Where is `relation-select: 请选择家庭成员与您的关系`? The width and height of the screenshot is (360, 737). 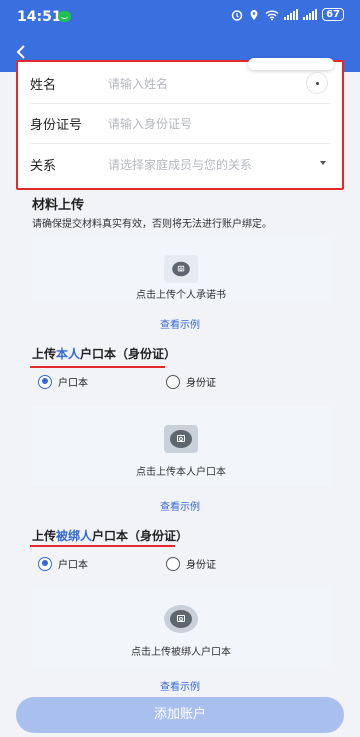 relation-select: 请选择家庭成员与您的关系 is located at coordinates (219, 164).